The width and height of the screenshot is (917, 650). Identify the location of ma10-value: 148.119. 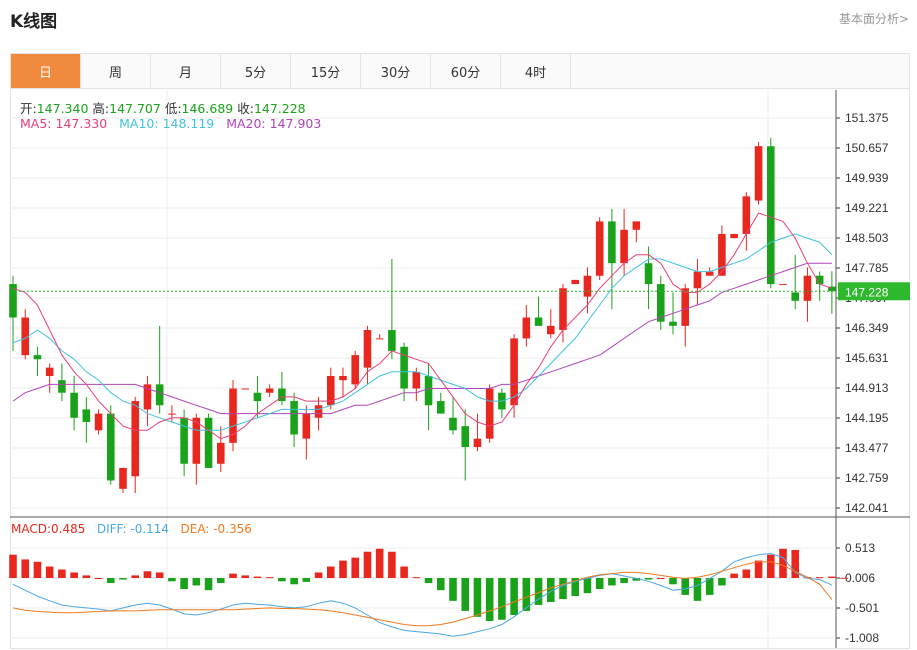
(188, 123).